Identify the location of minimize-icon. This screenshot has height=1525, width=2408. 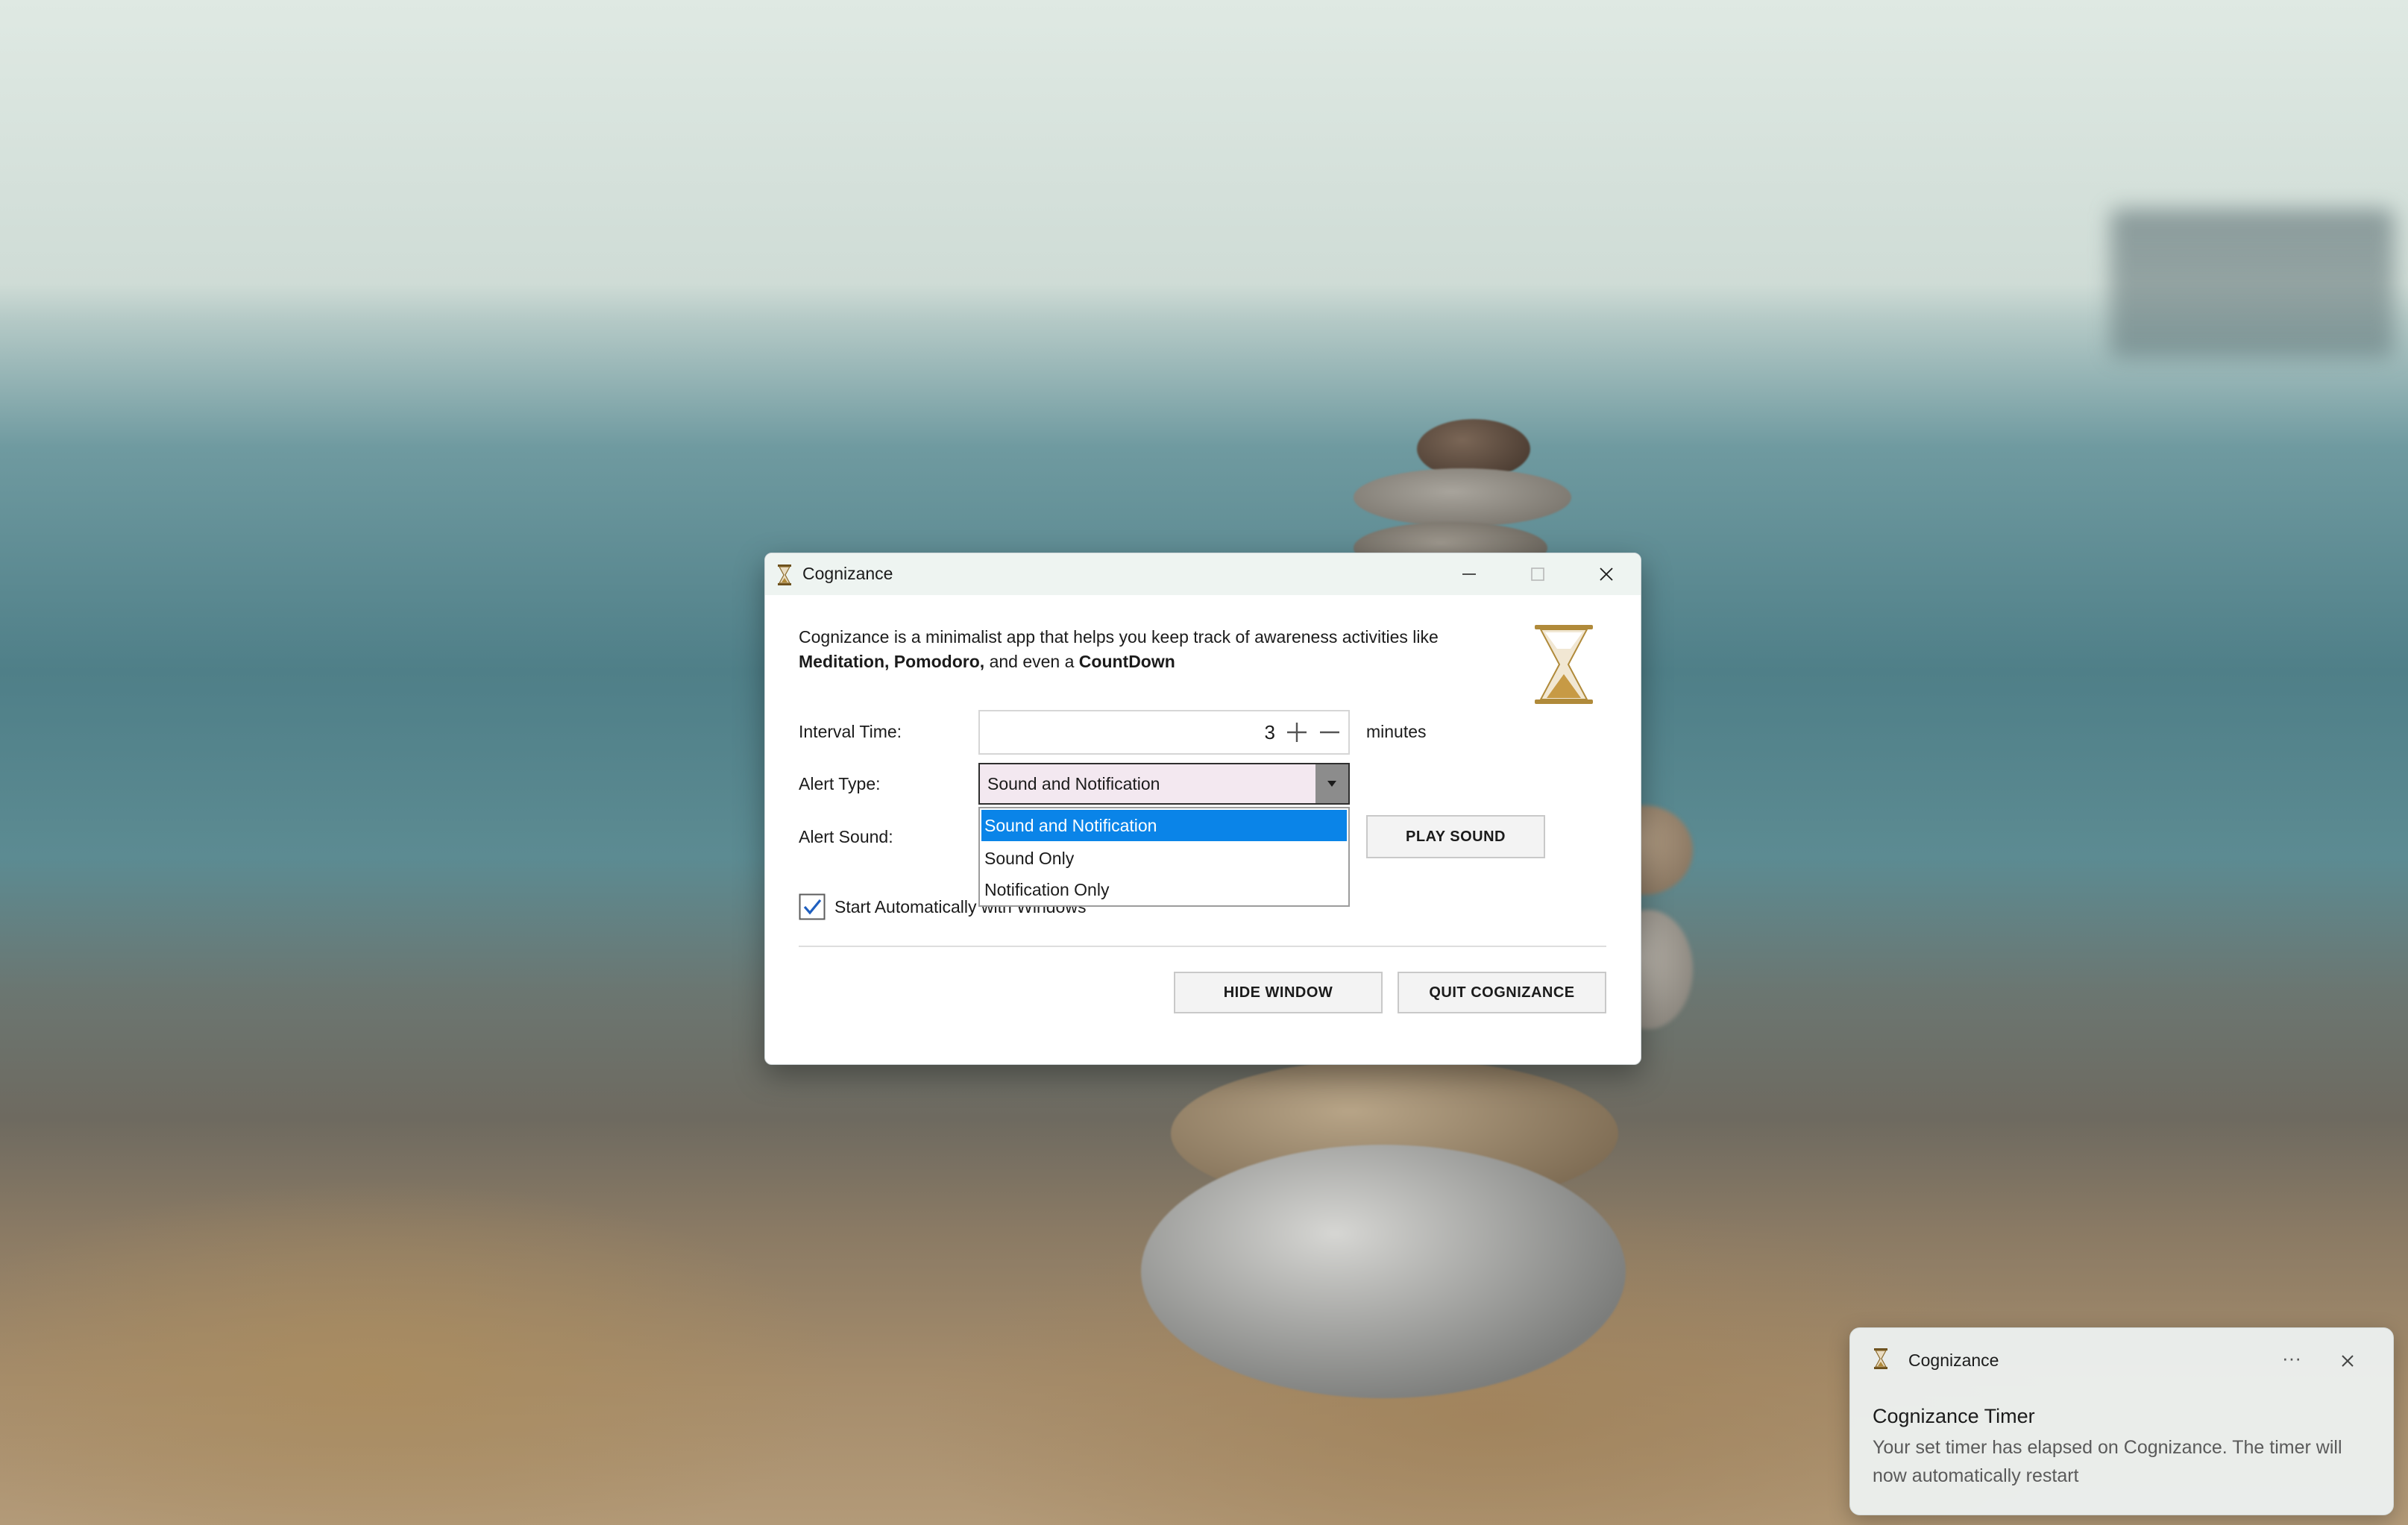
(1469, 574).